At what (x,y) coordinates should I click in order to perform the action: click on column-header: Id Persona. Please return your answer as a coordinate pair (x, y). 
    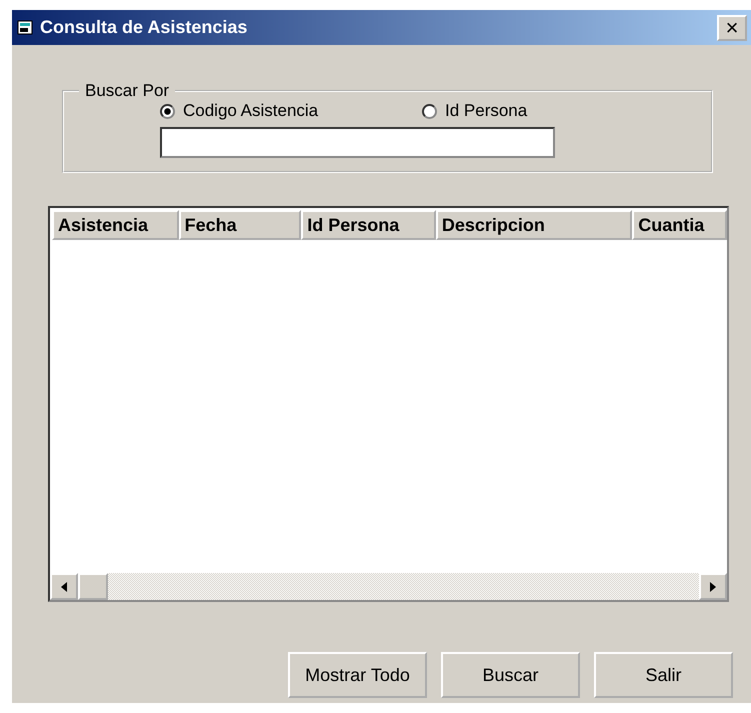
    Looking at the image, I should click on (368, 225).